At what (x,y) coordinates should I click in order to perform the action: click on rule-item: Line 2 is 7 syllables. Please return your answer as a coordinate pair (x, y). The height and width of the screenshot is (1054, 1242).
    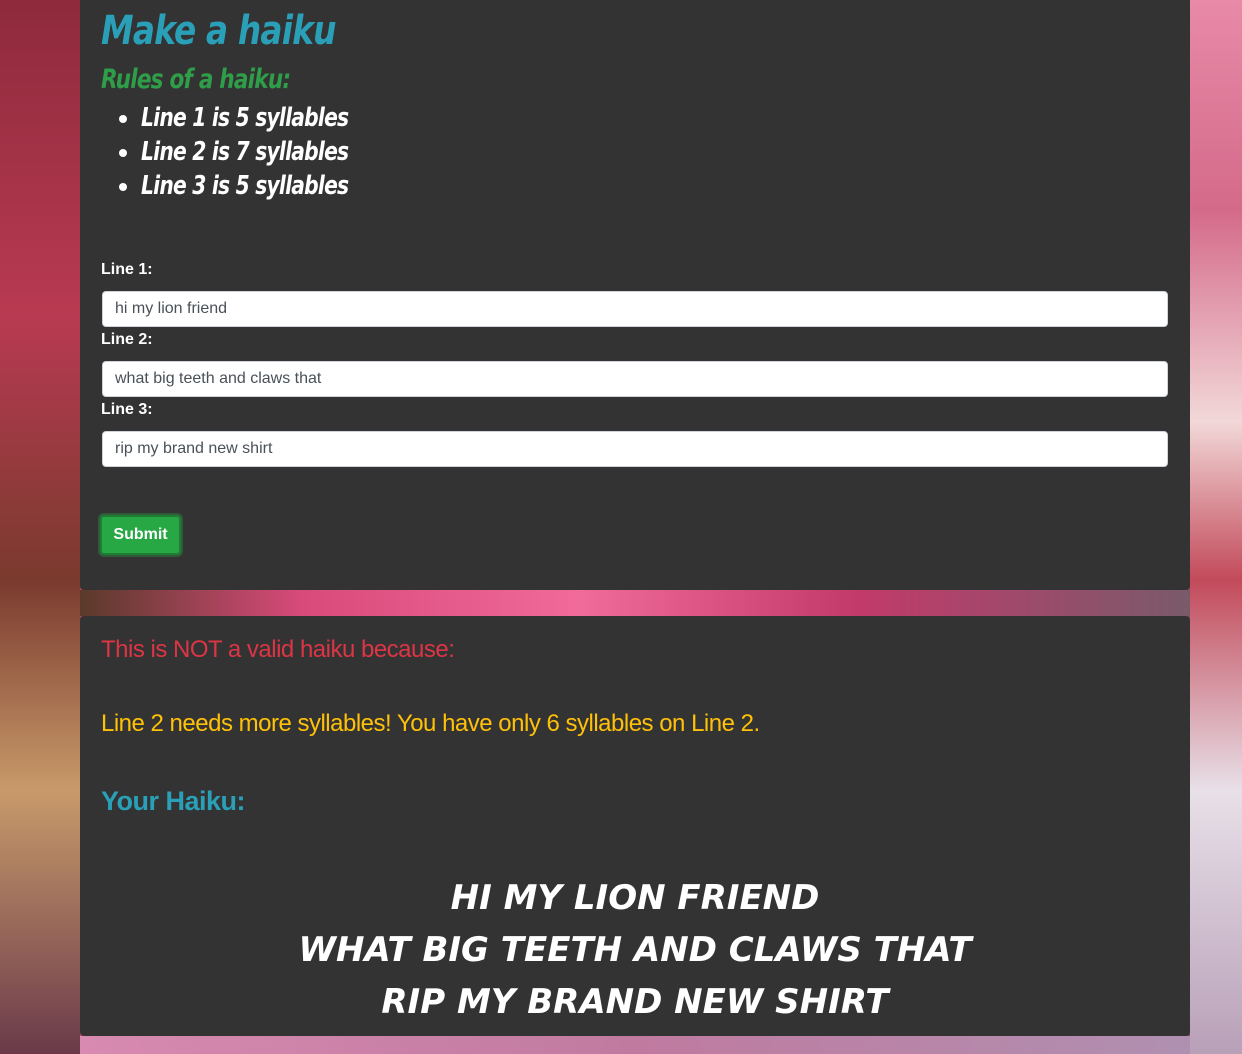
    Looking at the image, I should click on (274, 152).